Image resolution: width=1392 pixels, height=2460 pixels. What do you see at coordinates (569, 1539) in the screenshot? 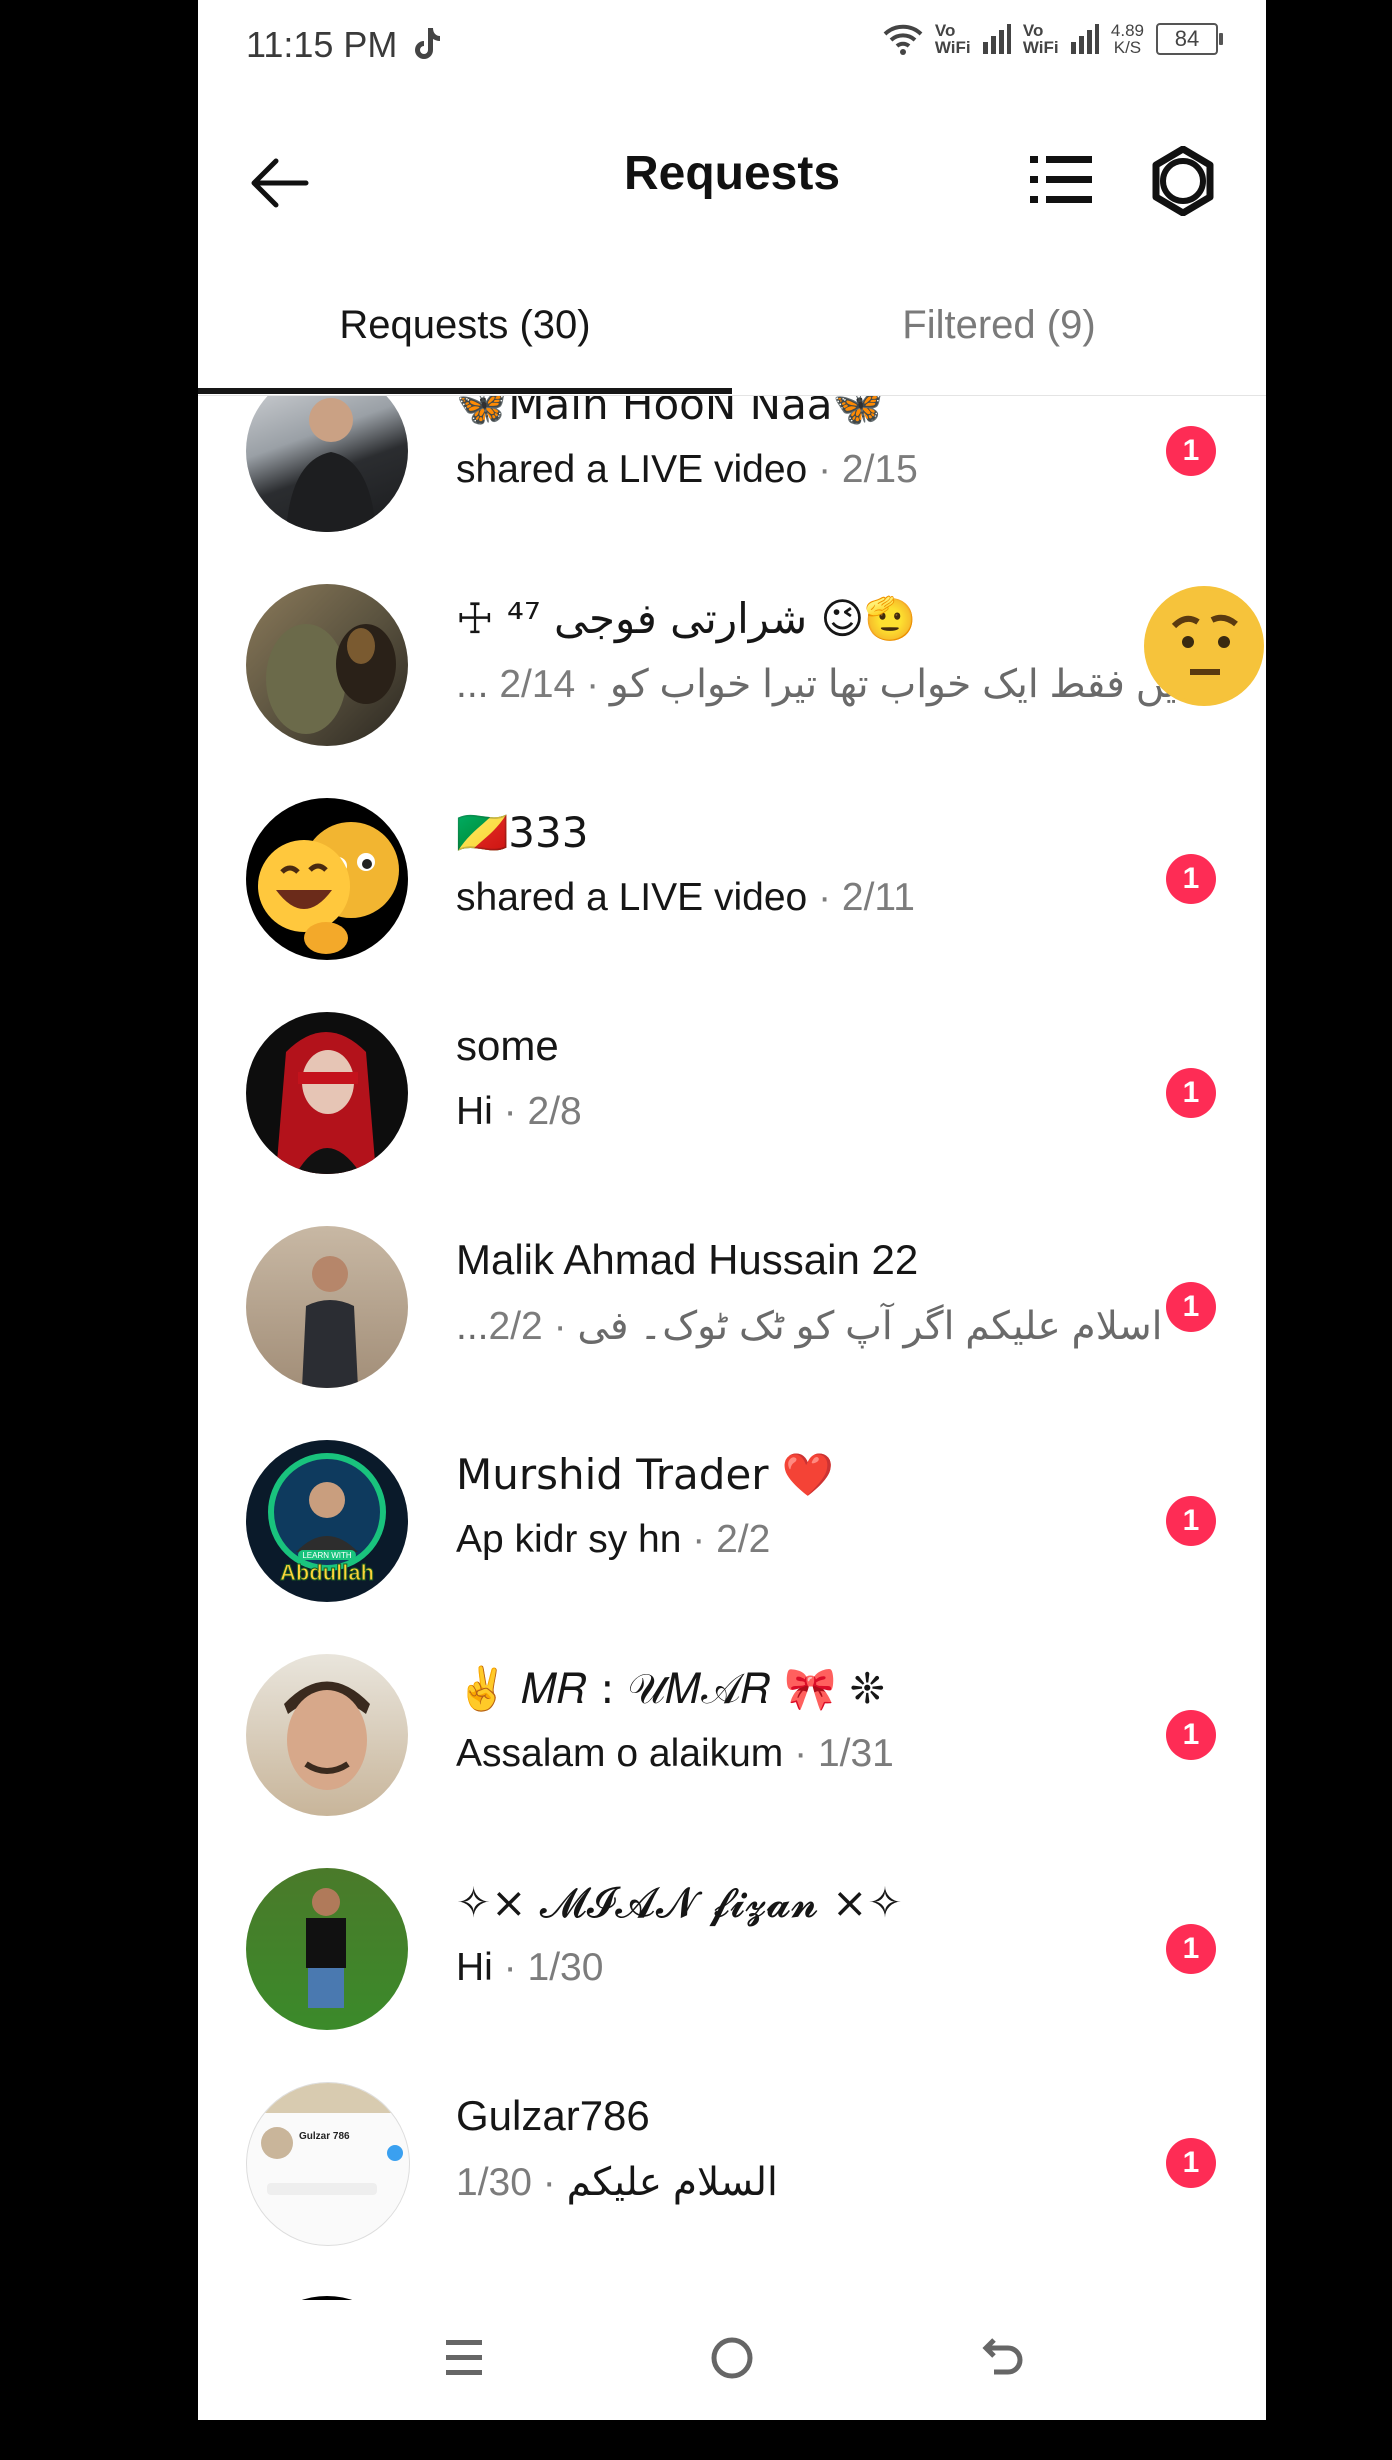
I see `message-text: Ap kidr sy hn` at bounding box center [569, 1539].